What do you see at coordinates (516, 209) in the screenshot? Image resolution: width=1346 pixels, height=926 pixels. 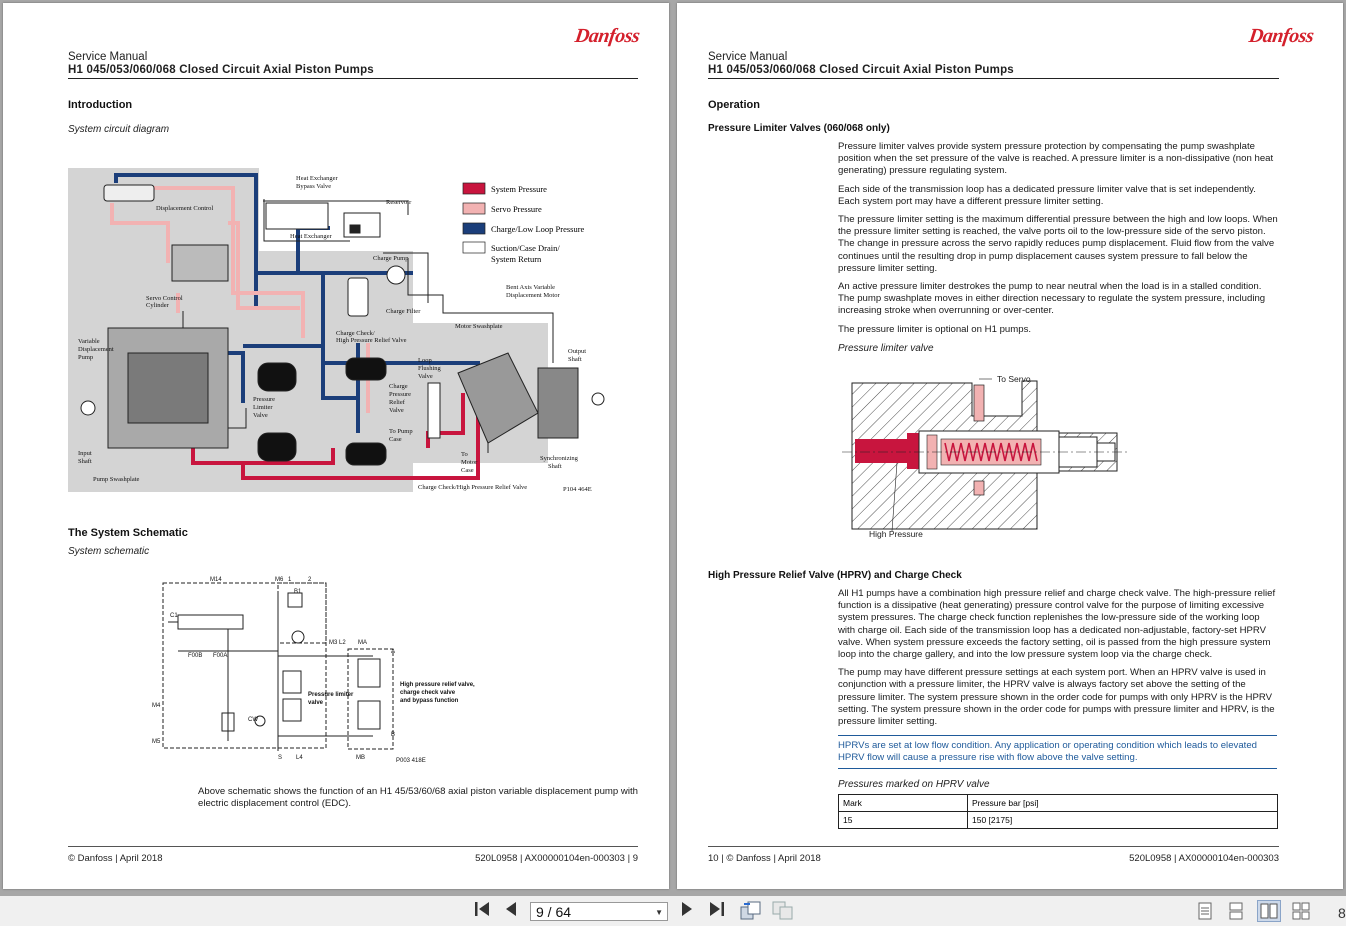 I see `legend-servo-pressure: Servo Pressure` at bounding box center [516, 209].